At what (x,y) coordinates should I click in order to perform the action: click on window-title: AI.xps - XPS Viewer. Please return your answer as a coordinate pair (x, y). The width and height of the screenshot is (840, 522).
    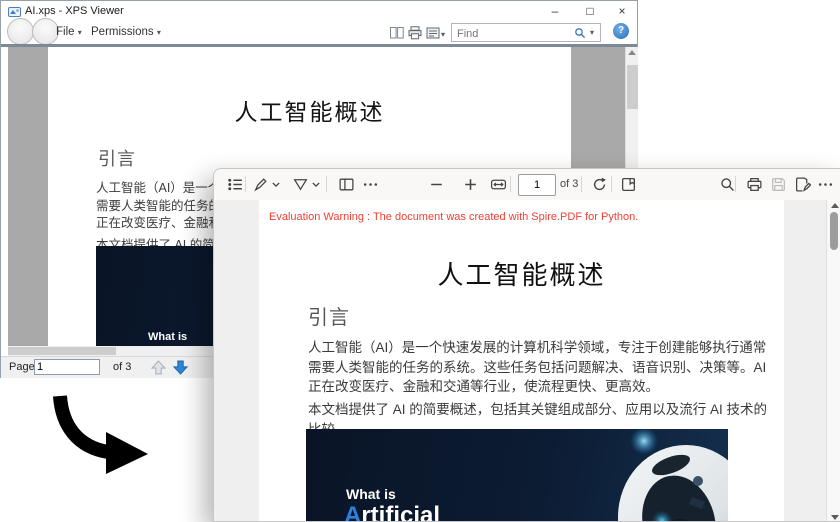
    Looking at the image, I should click on (74, 11).